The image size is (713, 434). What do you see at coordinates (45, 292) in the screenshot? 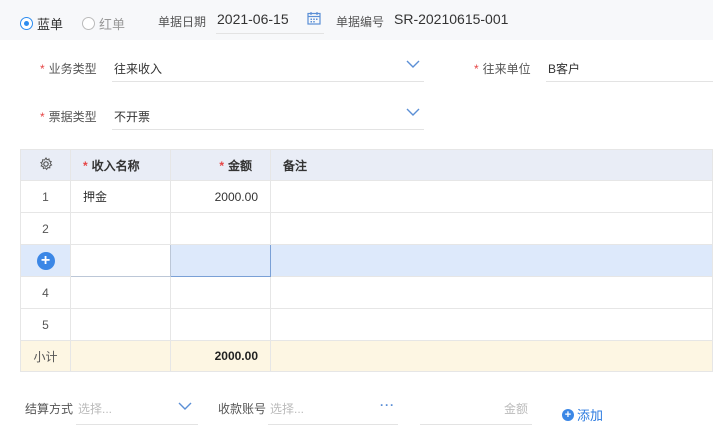
I see `row-index: 4` at bounding box center [45, 292].